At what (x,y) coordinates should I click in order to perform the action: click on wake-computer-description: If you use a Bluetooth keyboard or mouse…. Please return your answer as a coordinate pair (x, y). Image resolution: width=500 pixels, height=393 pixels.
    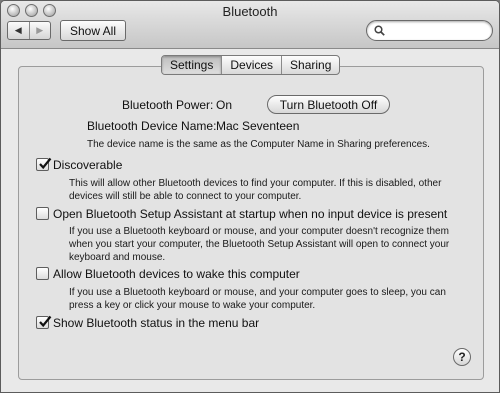
    Looking at the image, I should click on (257, 299).